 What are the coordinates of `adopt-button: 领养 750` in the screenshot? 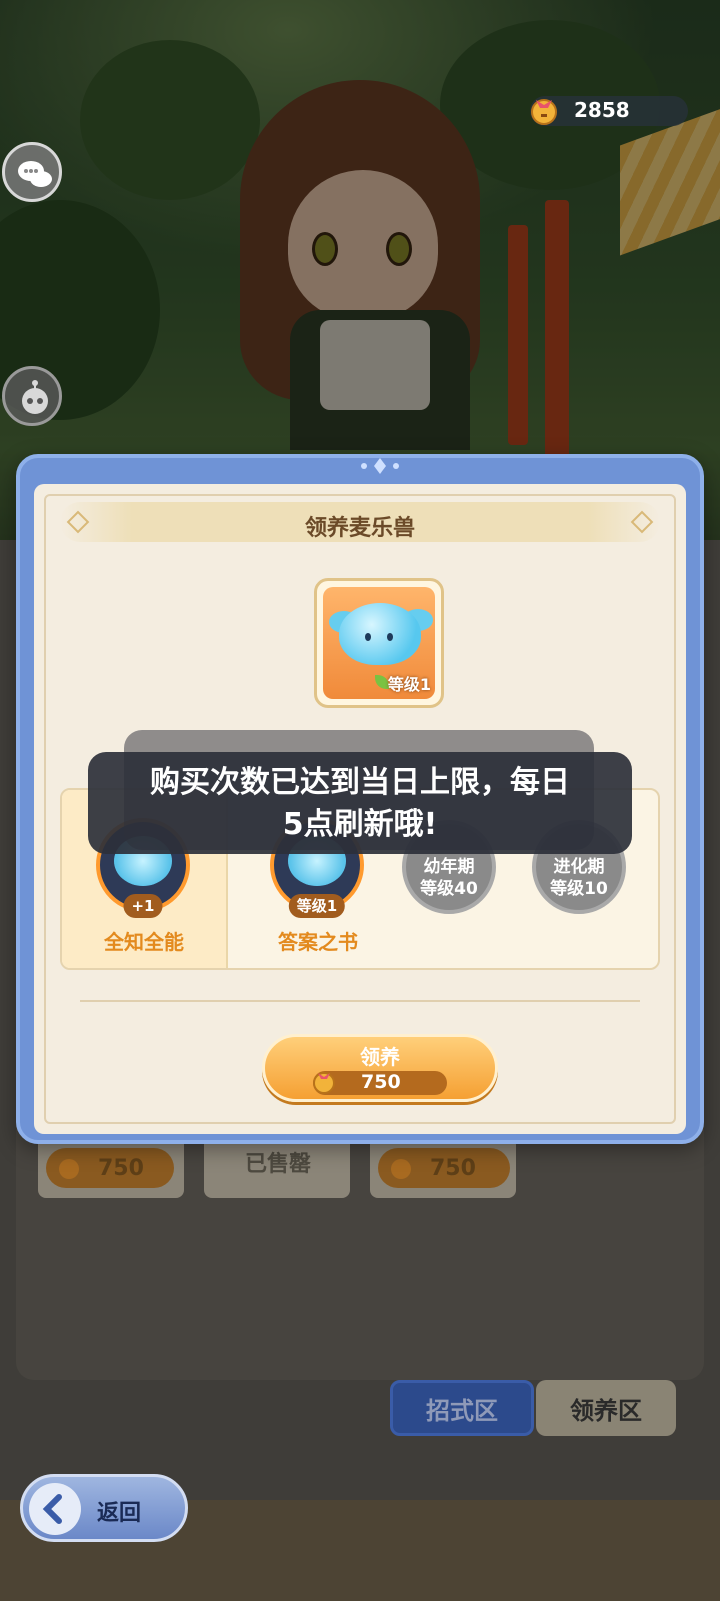 It's located at (380, 1068).